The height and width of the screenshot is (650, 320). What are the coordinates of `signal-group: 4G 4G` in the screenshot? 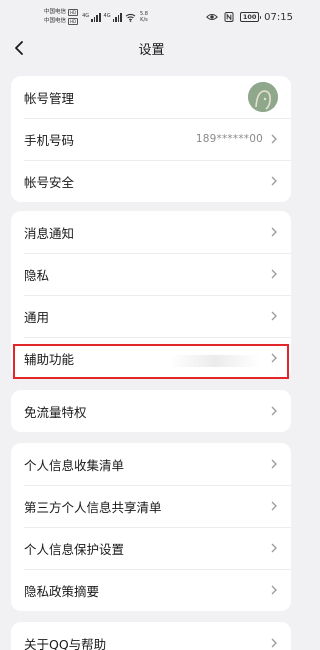 It's located at (109, 17).